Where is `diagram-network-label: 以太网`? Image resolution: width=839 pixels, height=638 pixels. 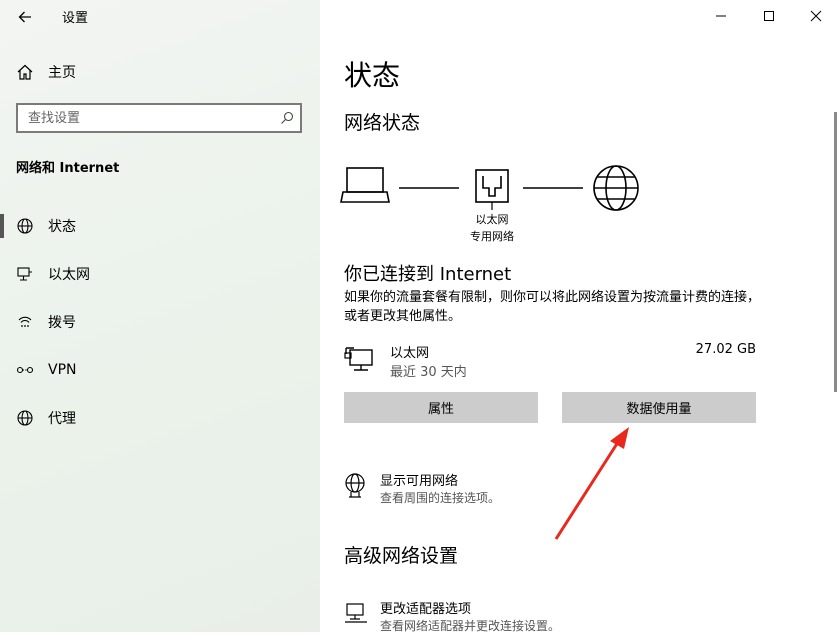
diagram-network-label: 以太网 is located at coordinates (492, 219).